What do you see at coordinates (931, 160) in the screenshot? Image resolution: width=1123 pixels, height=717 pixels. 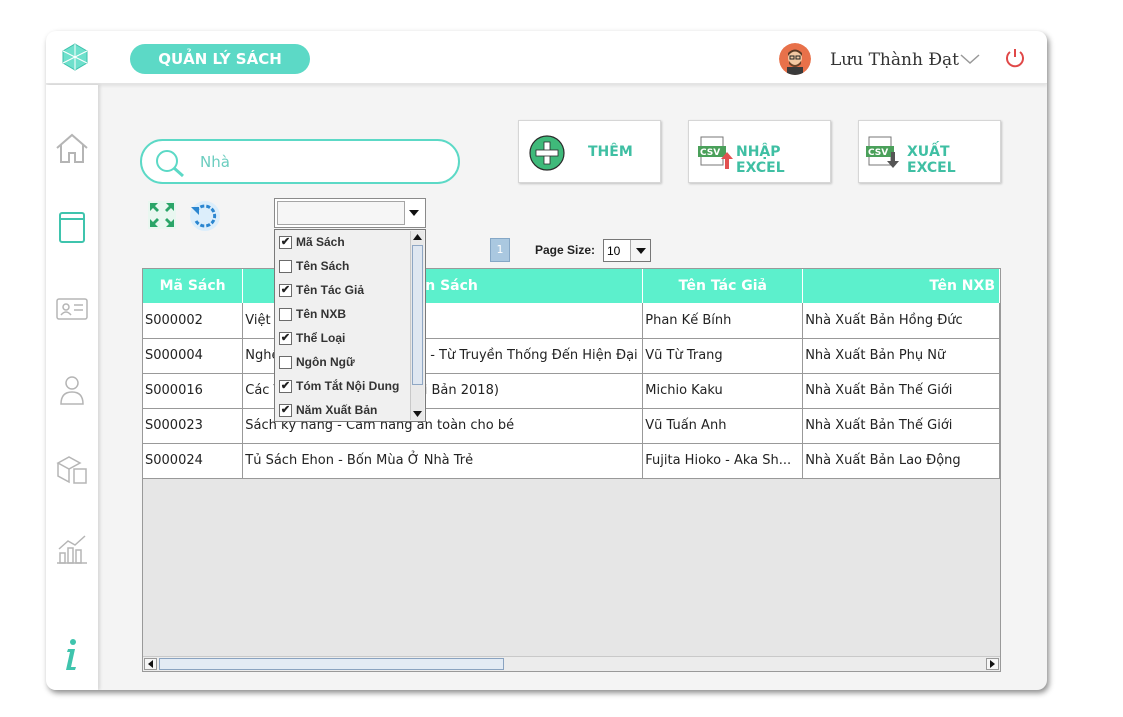 I see `export-excel-label: XUẤT EXCEL` at bounding box center [931, 160].